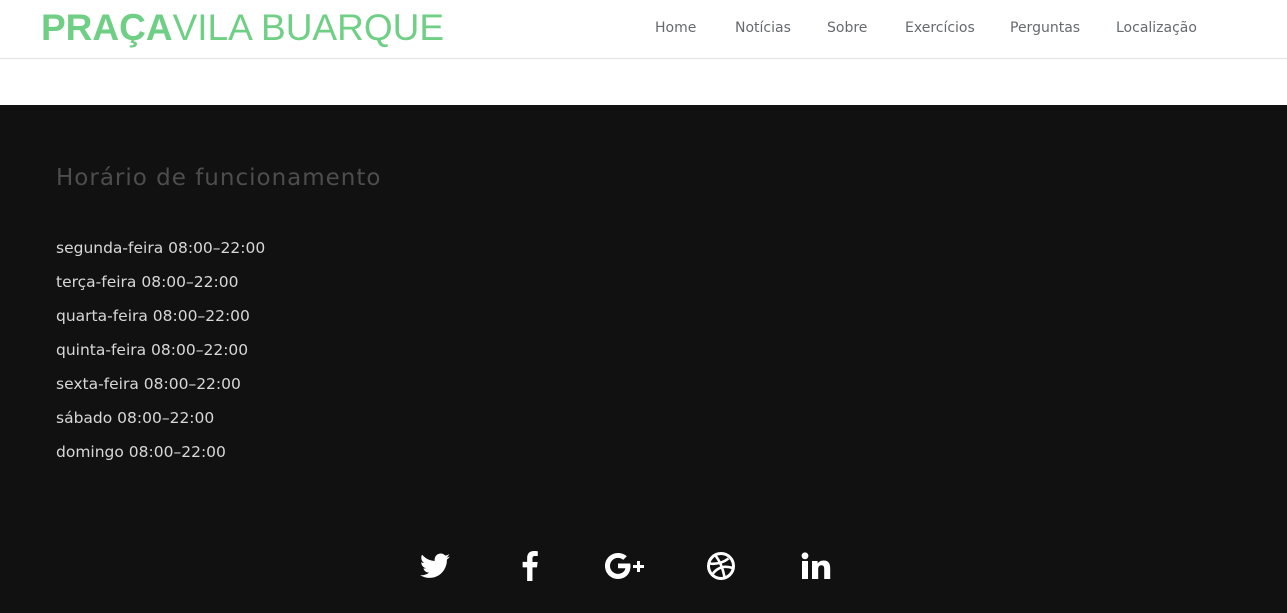 The height and width of the screenshot is (613, 1287). I want to click on linkedin-icon, so click(816, 565).